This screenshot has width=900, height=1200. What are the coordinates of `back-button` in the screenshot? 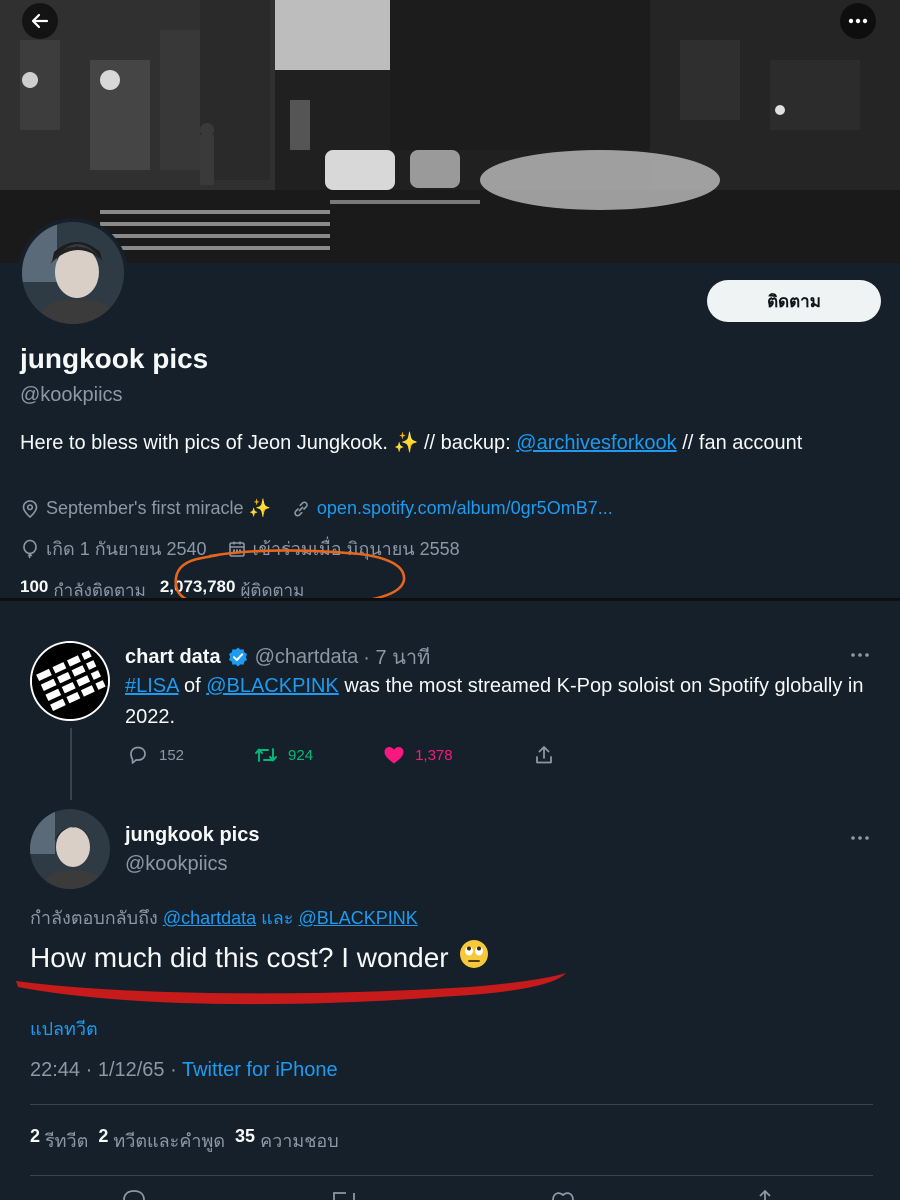 It's located at (40, 21).